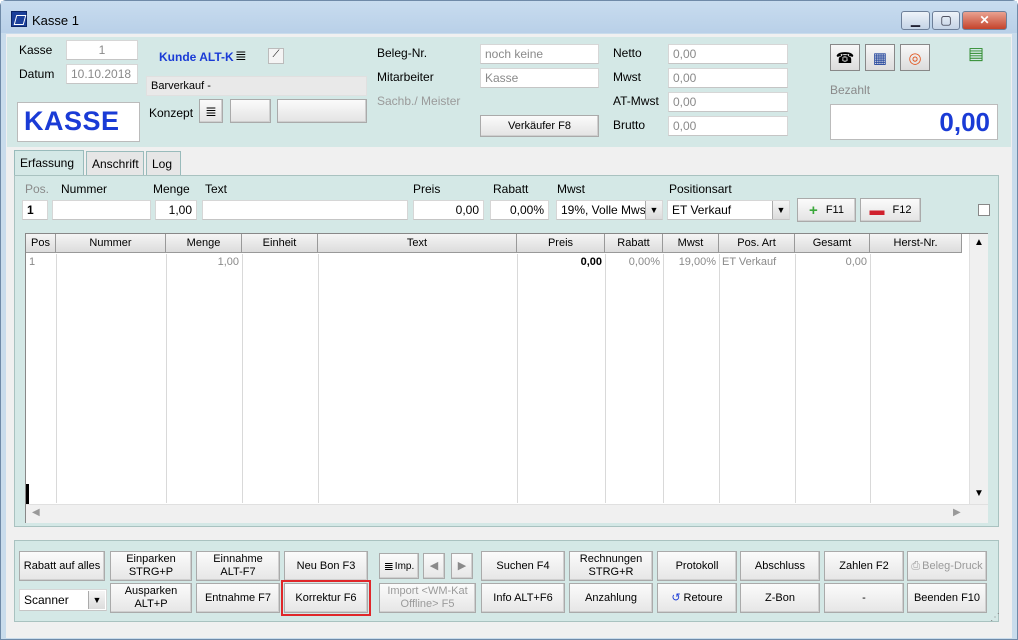 The width and height of the screenshot is (1018, 640). Describe the element at coordinates (427, 591) in the screenshot. I see `import-line1: Import <WM-Kat` at that location.